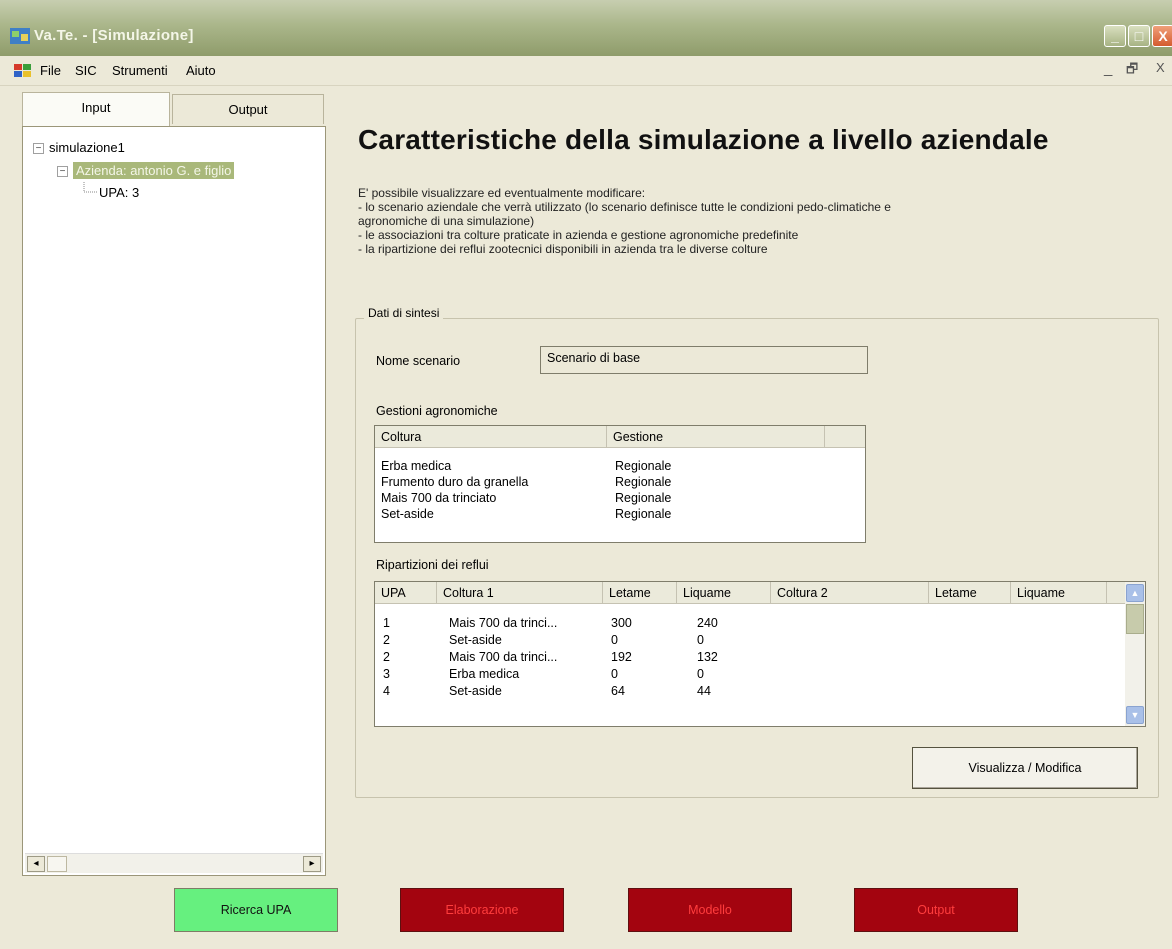 This screenshot has width=1172, height=949. Describe the element at coordinates (621, 657) in the screenshot. I see `cell-letame: 192` at that location.